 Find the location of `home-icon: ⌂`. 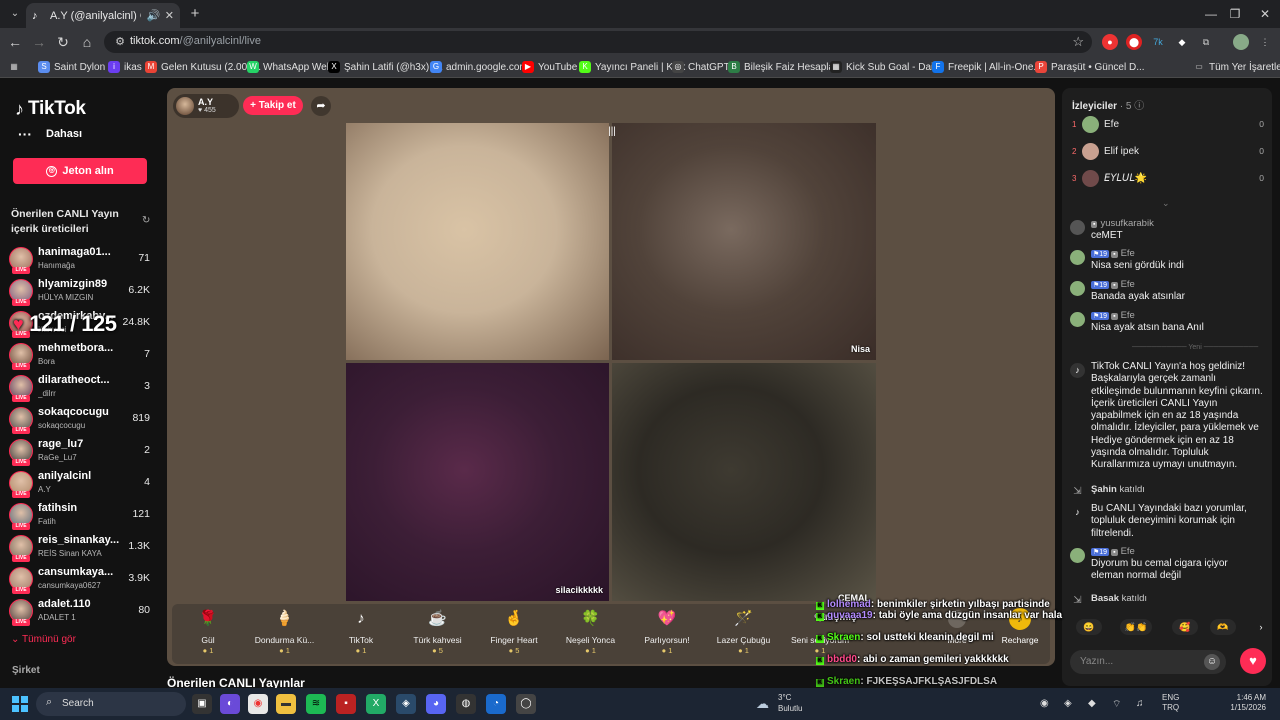

home-icon: ⌂ is located at coordinates (87, 42).